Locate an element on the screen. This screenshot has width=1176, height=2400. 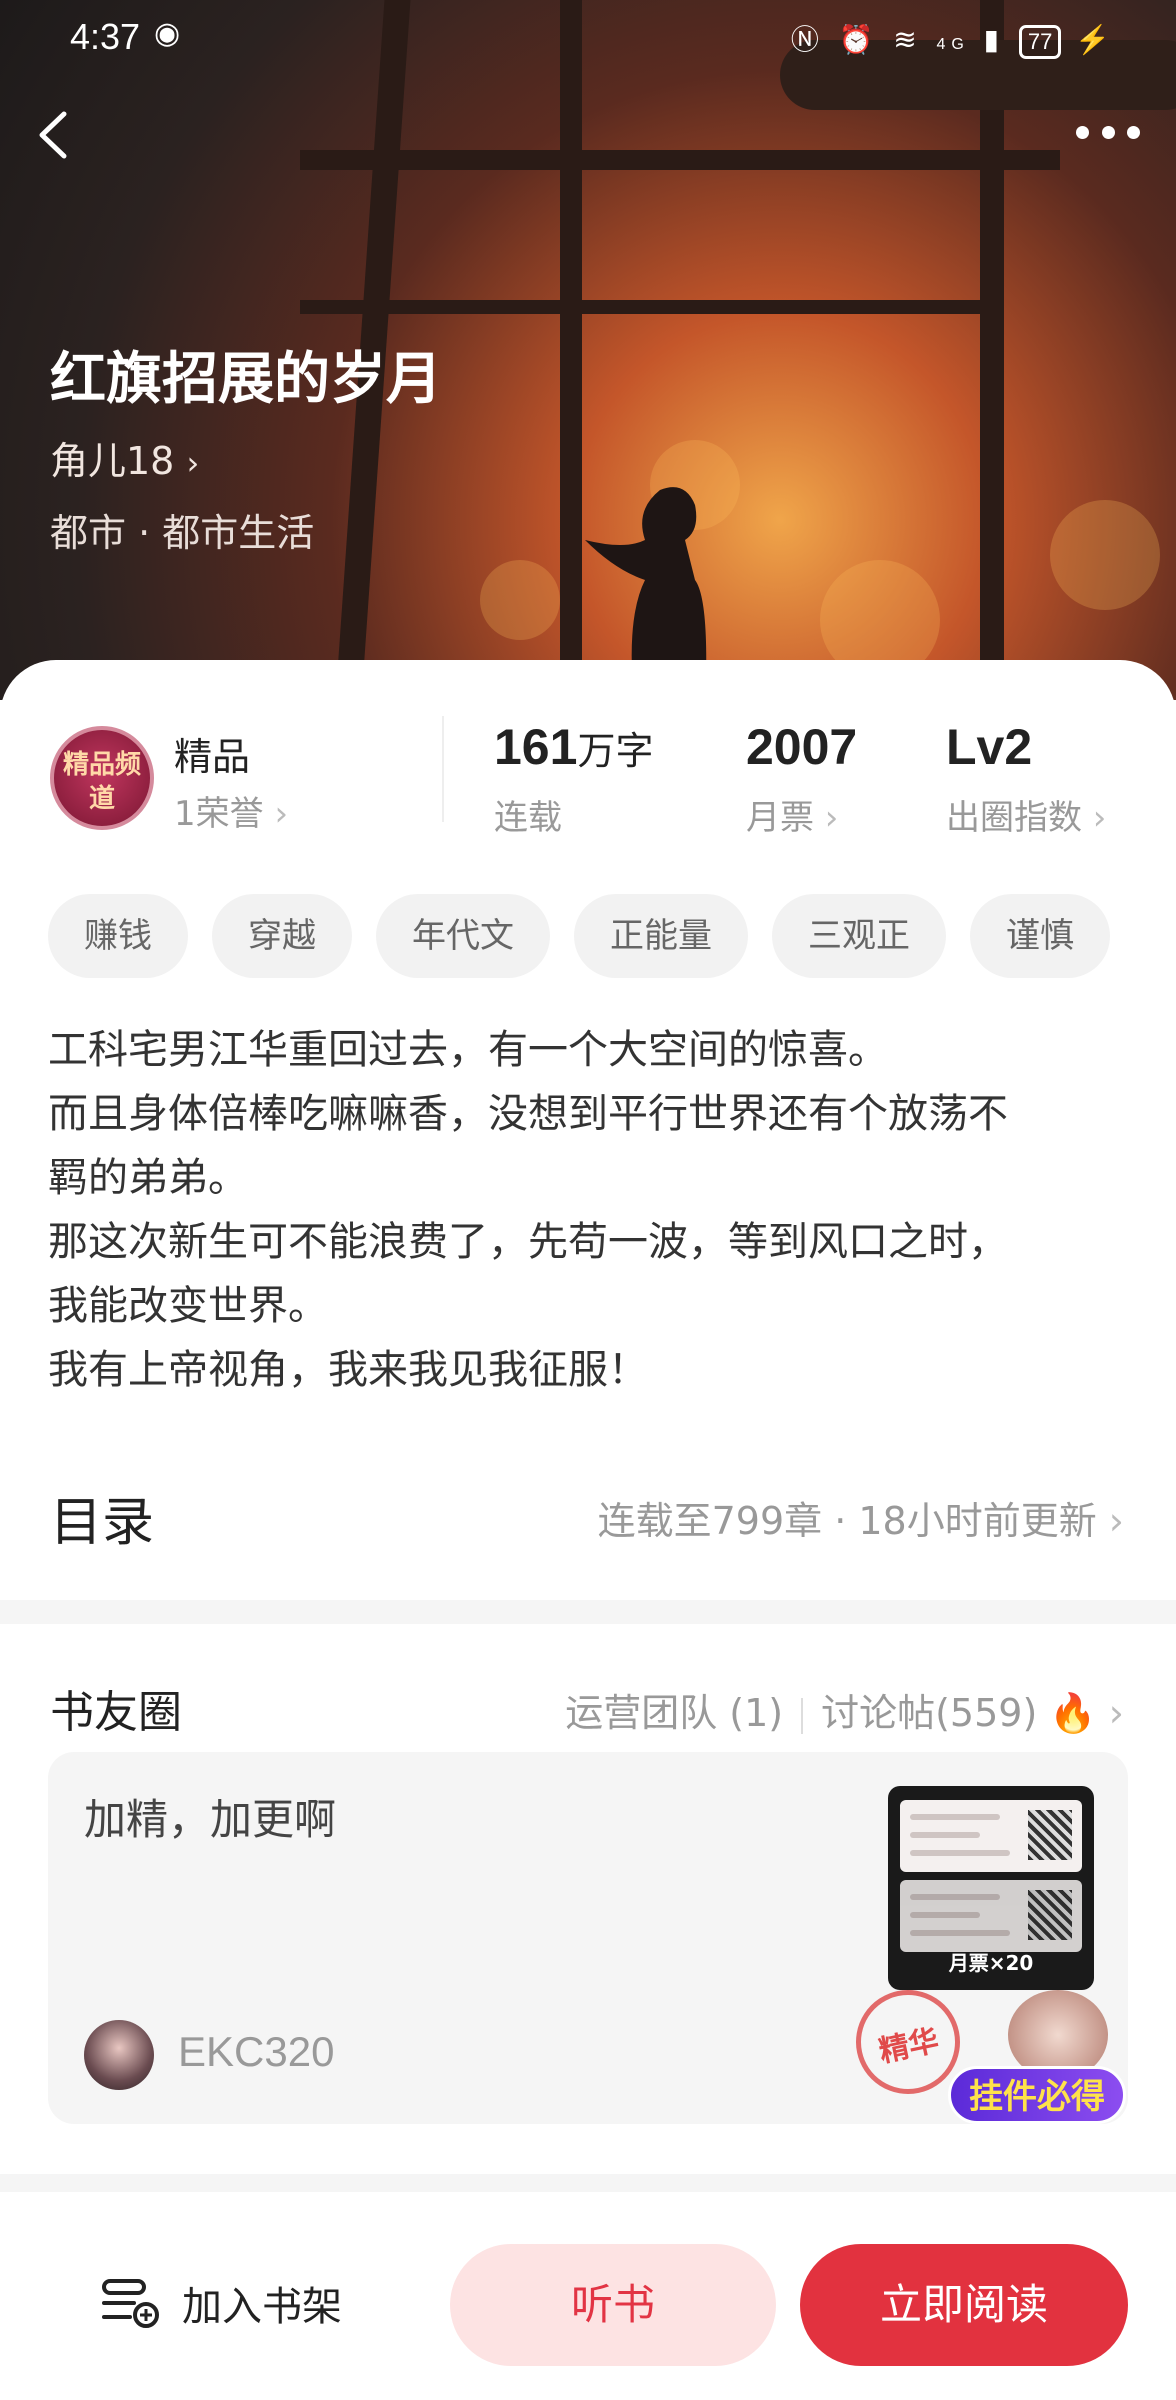
post-image-thumbnail: 月票×20 is located at coordinates (991, 1888).